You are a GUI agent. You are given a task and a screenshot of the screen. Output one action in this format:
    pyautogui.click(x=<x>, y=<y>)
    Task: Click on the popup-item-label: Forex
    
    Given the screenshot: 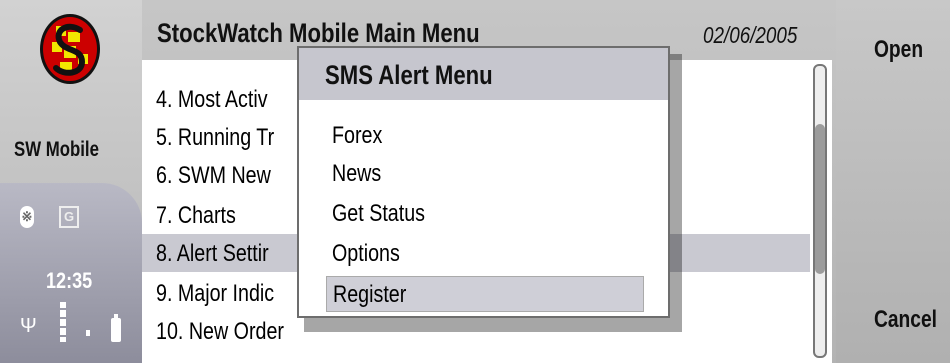 What is the action you would take?
    pyautogui.click(x=357, y=135)
    